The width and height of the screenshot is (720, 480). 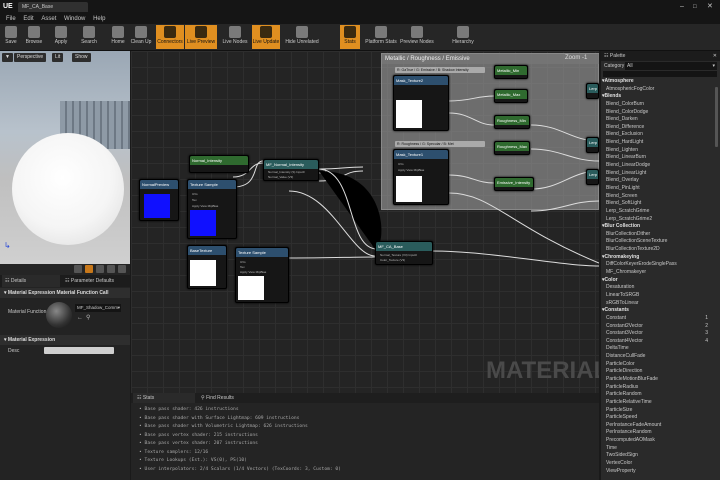 What do you see at coordinates (230, 398) in the screenshot?
I see `tab-find-results: ⚲ Find Results` at bounding box center [230, 398].